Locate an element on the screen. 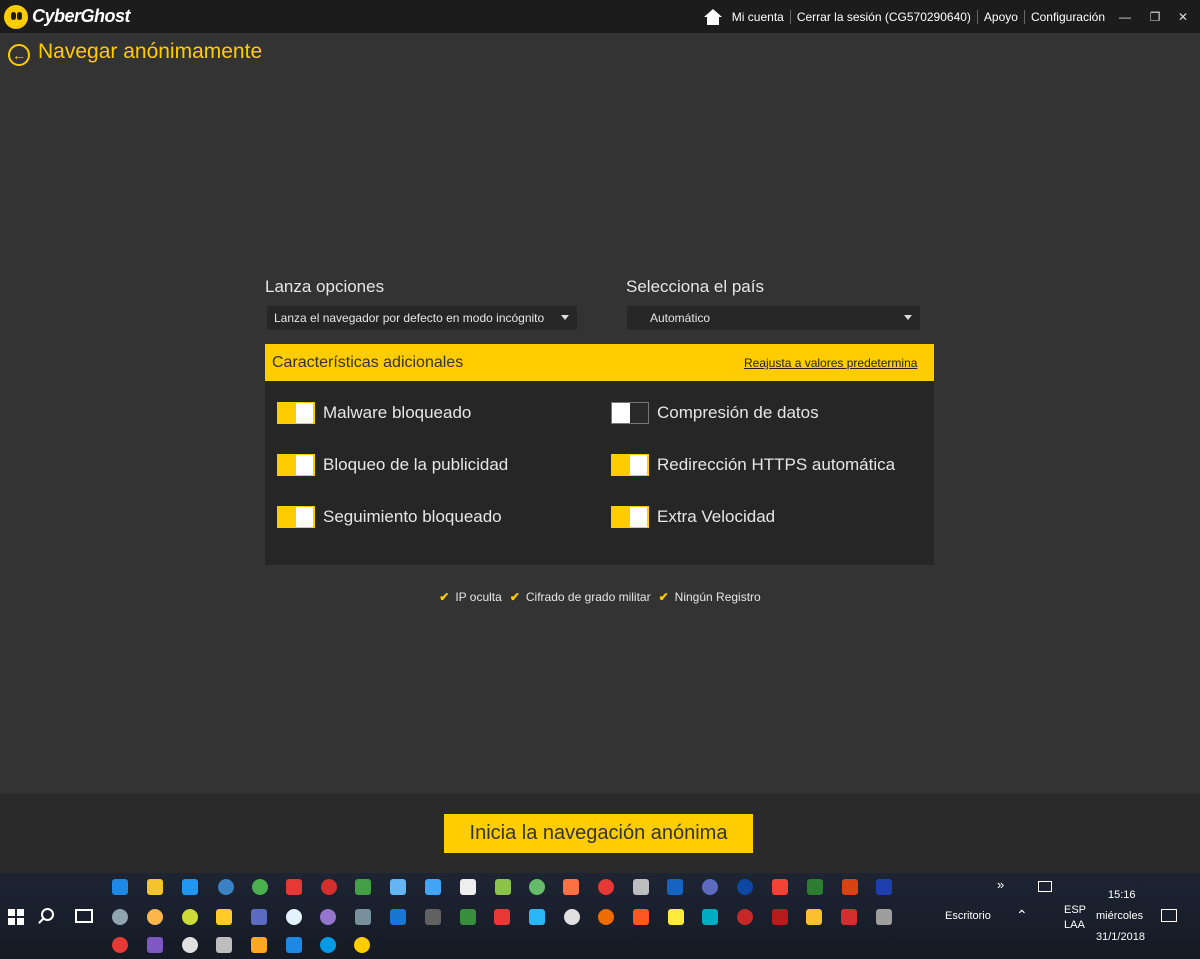  clock-day: miércoles is located at coordinates (1119, 916).